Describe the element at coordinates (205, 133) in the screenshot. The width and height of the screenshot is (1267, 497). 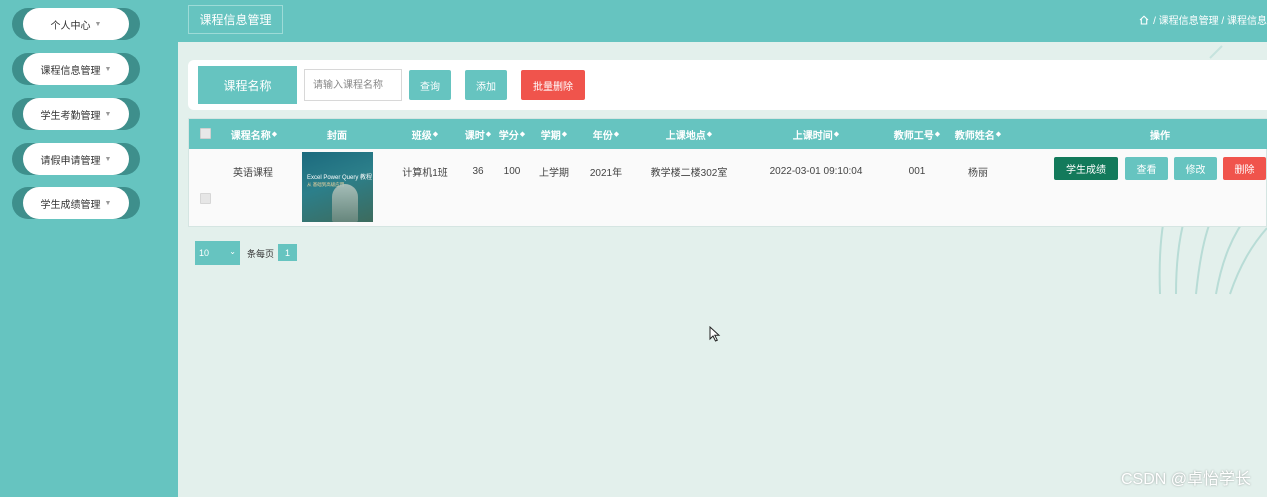
I see `select-all-checkbox` at that location.